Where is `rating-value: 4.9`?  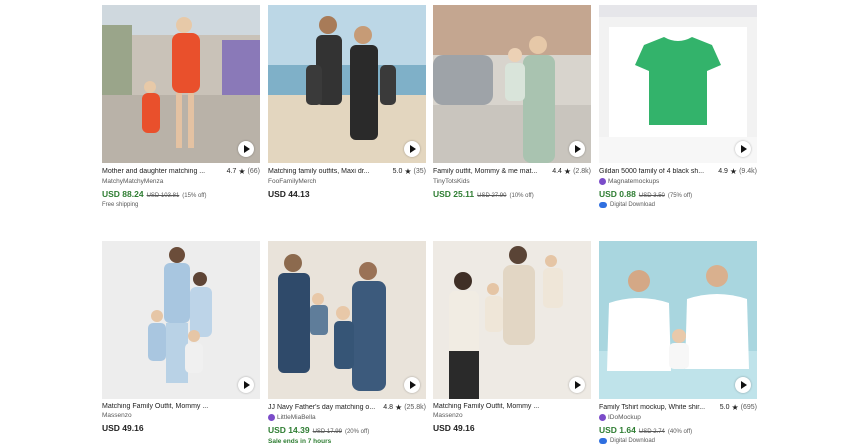 rating-value: 4.9 is located at coordinates (723, 171).